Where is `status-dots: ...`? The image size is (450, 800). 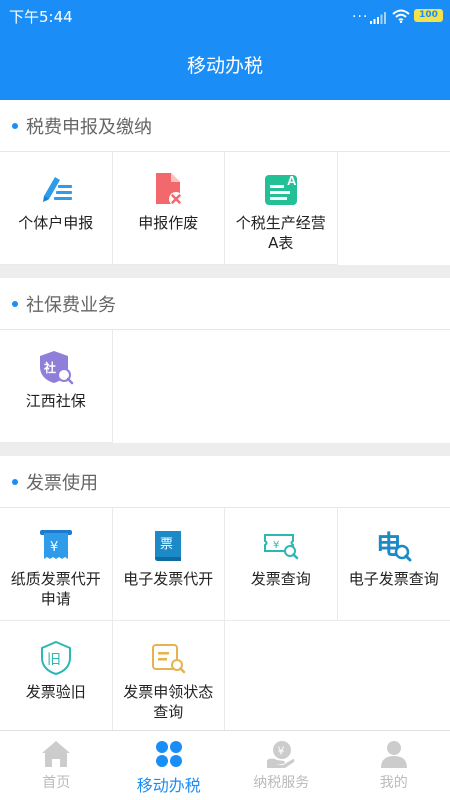 status-dots: ... is located at coordinates (360, 13).